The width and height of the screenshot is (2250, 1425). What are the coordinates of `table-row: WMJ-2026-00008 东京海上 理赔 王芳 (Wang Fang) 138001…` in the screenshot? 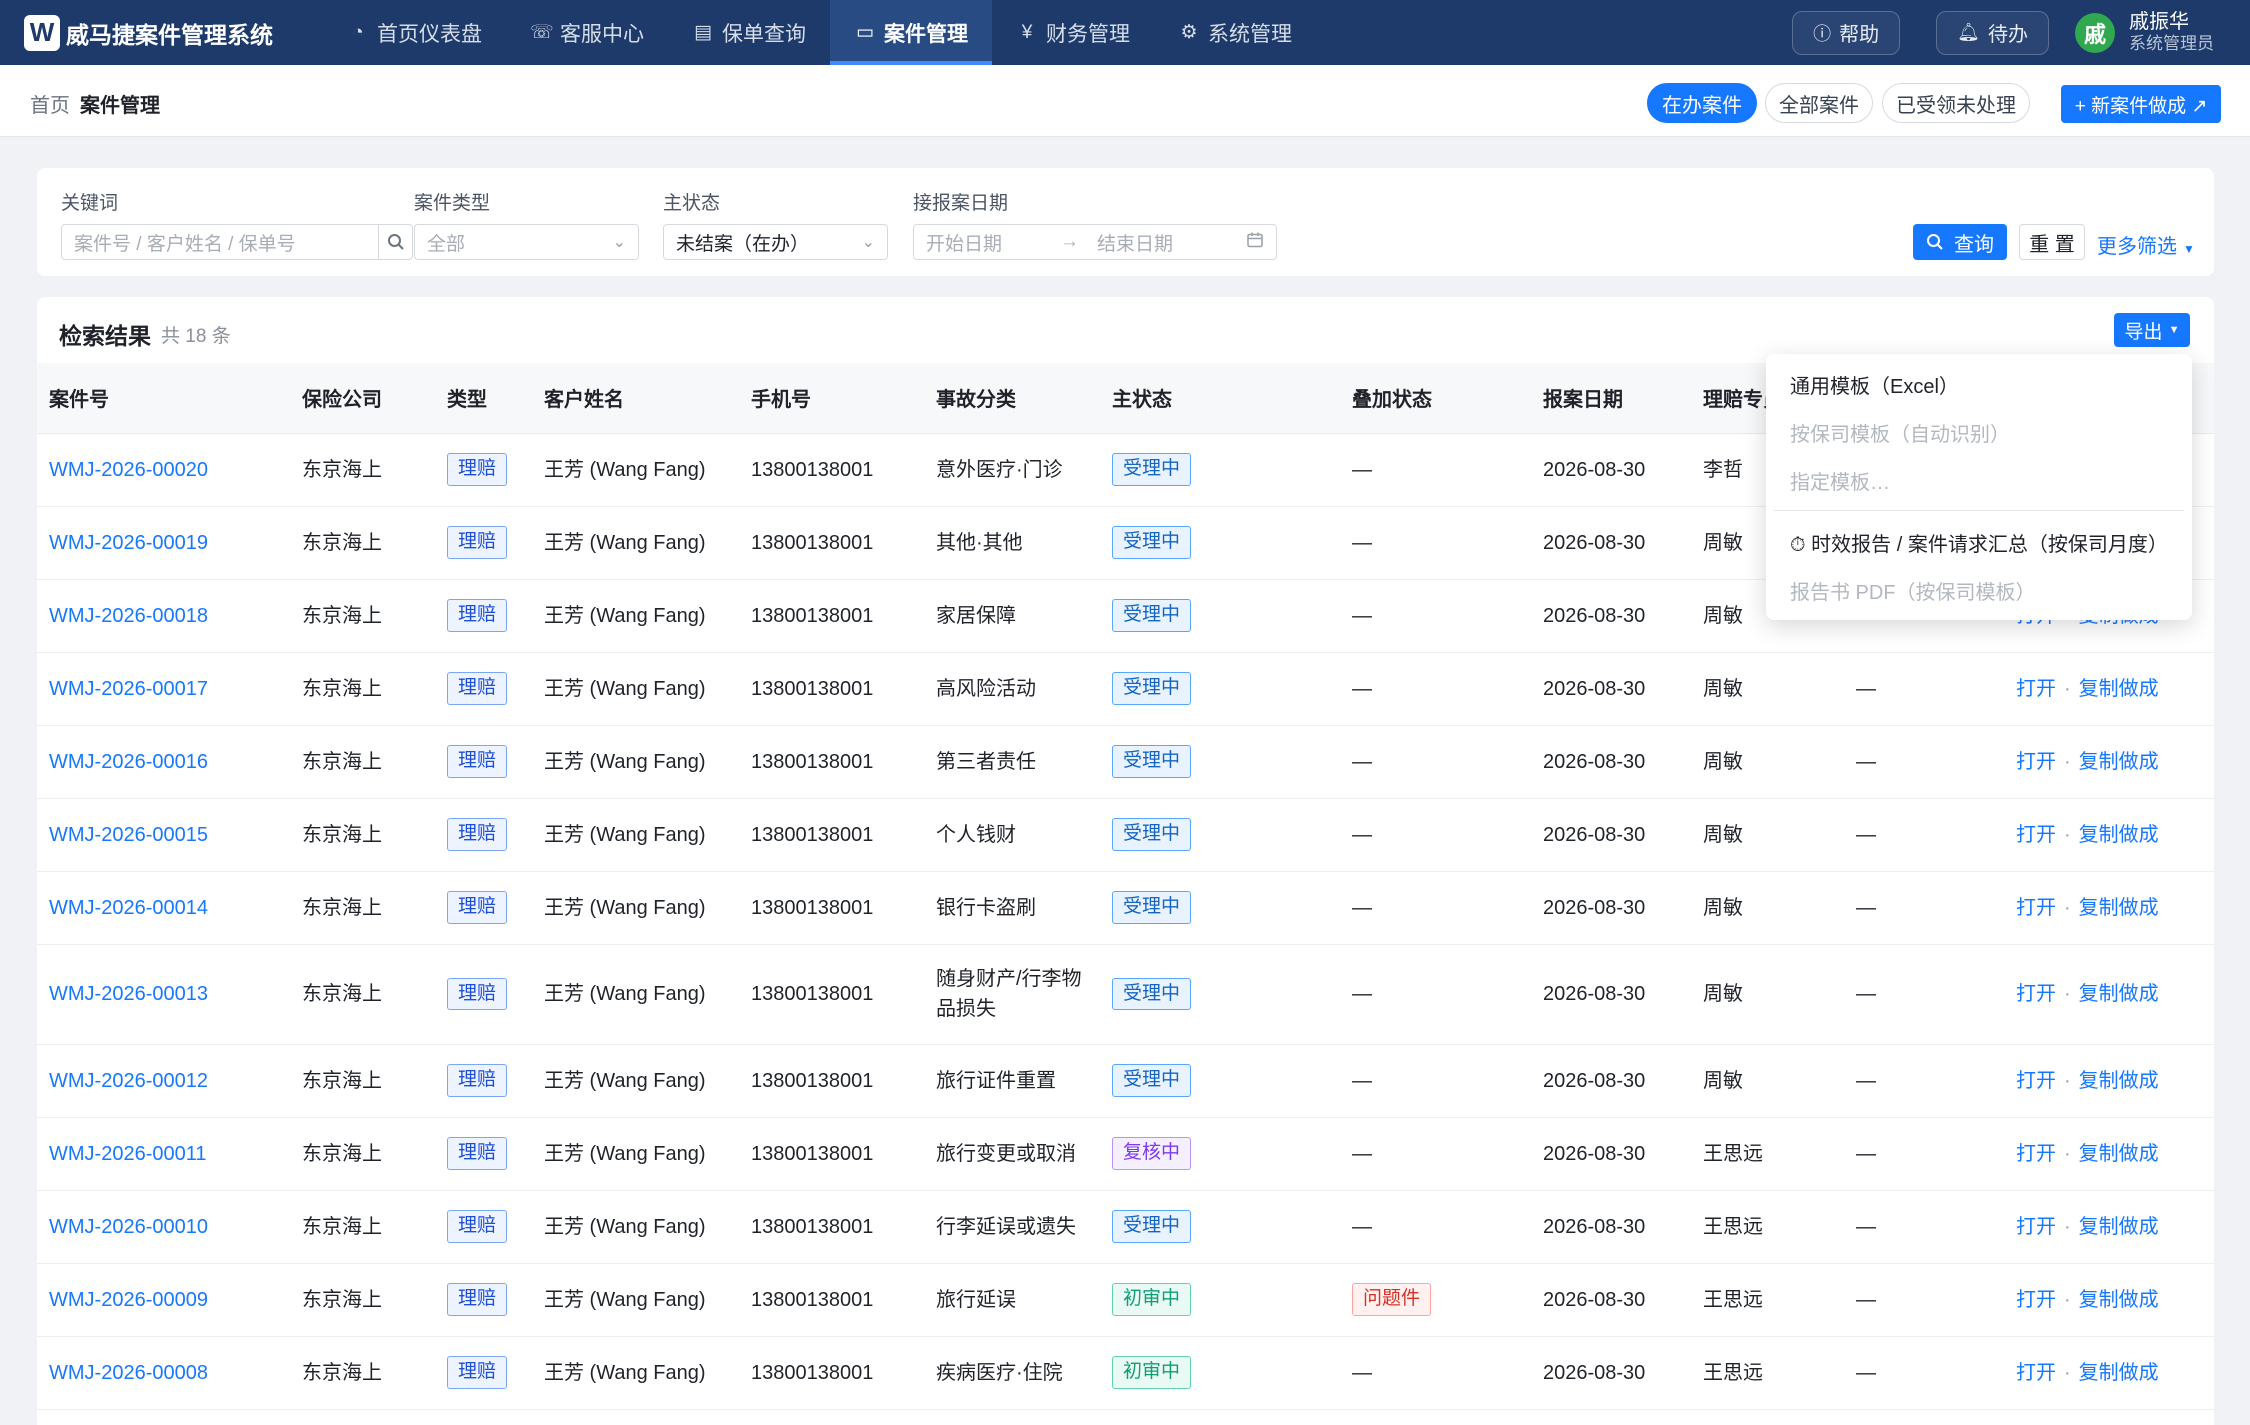 It's located at (1125, 1373).